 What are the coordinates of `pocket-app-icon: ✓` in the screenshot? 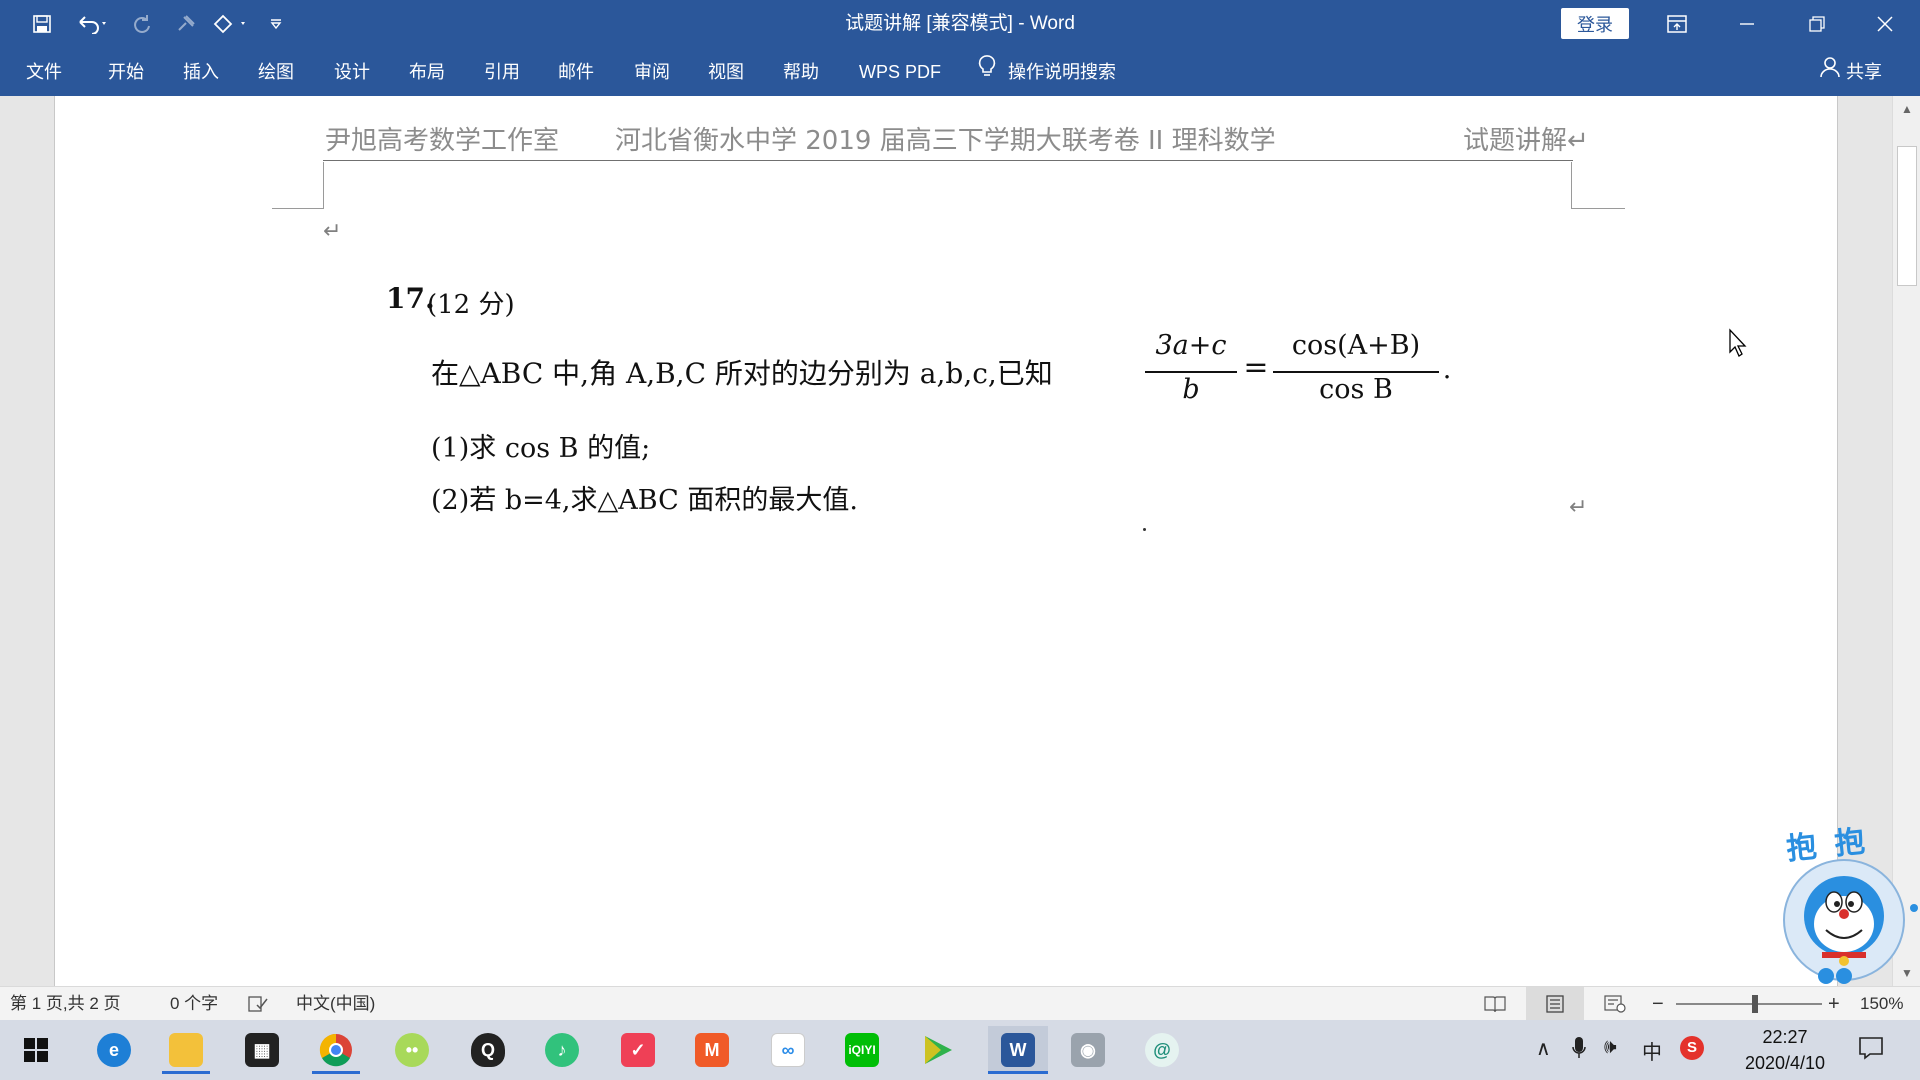 It's located at (638, 1050).